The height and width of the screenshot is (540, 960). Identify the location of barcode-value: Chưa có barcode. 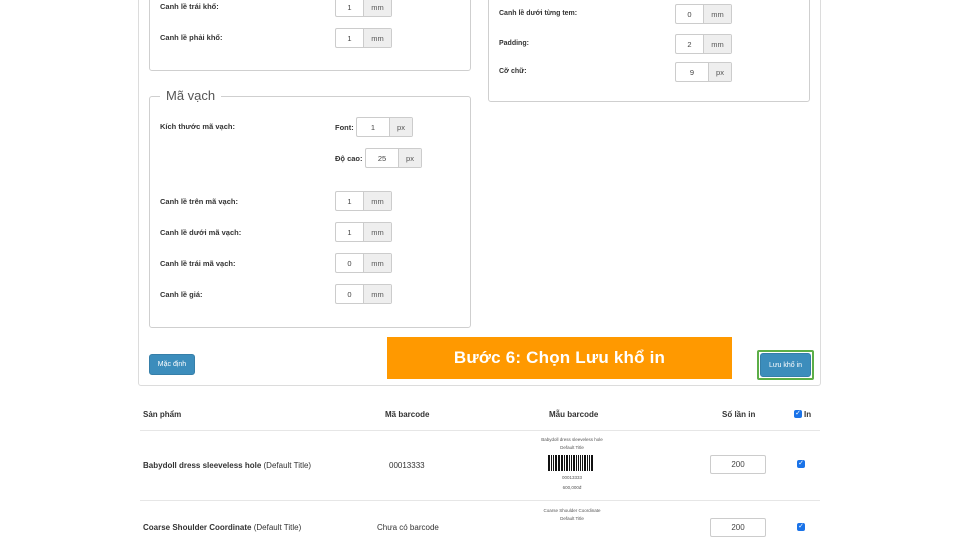
(408, 527).